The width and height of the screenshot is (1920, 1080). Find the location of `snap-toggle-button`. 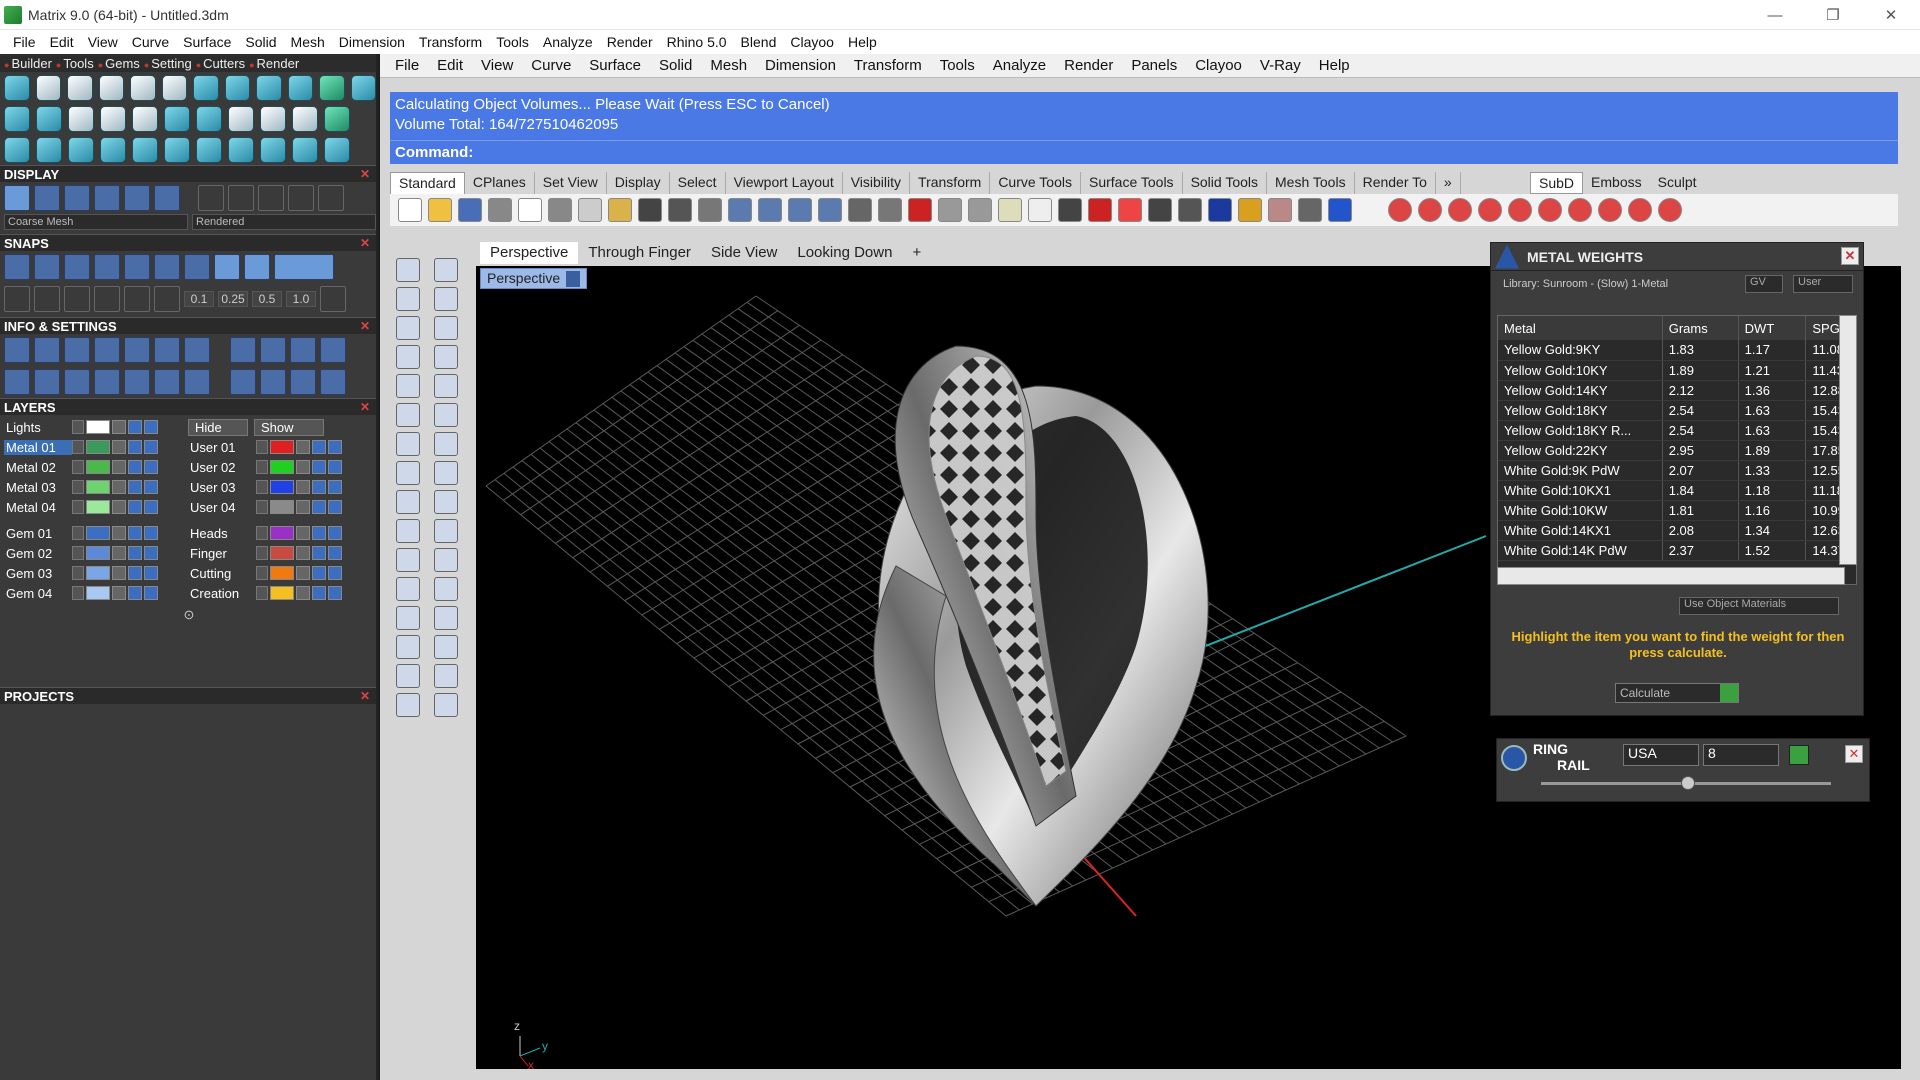

snap-toggle-button is located at coordinates (304, 267).